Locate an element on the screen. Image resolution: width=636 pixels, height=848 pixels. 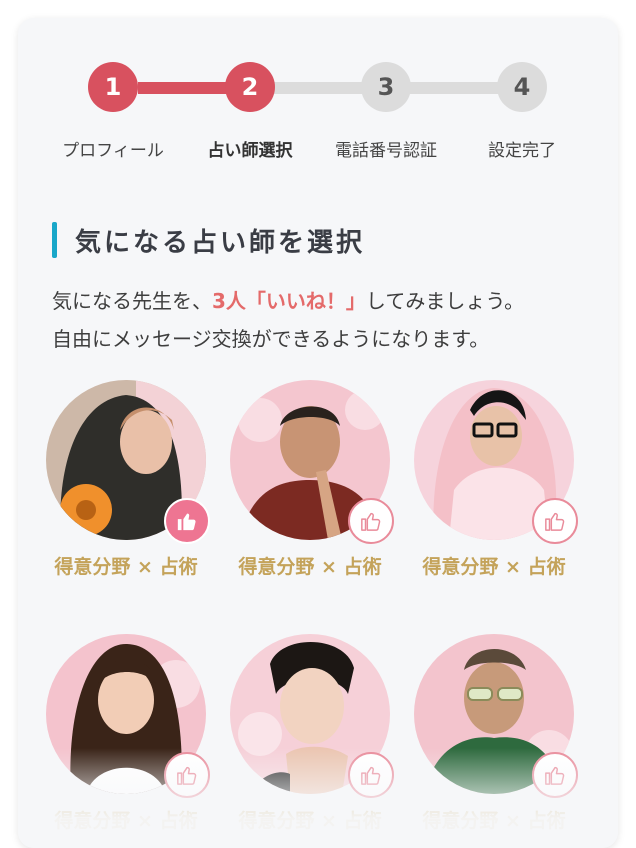
page-title: 気になる占い師を選択 is located at coordinates (220, 242).